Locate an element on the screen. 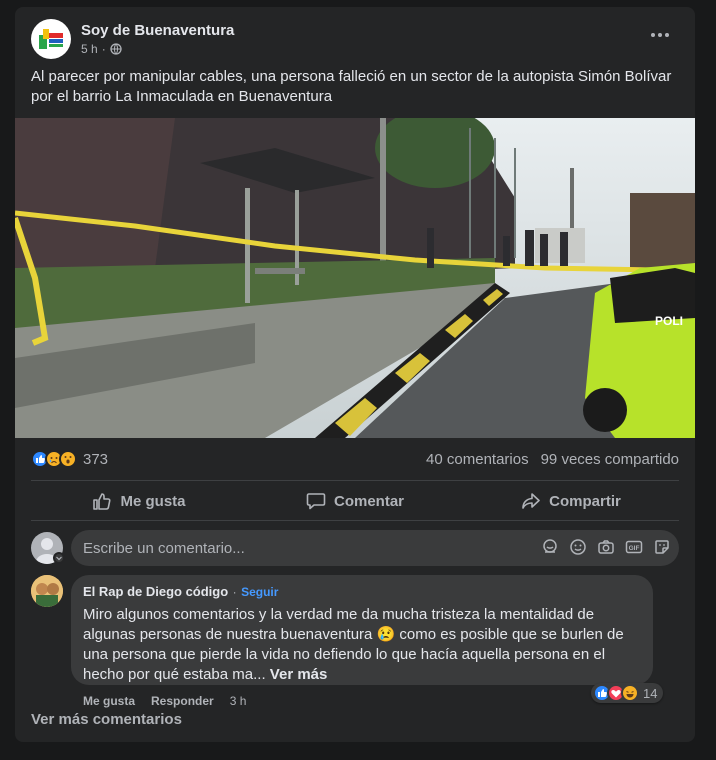  action-bar: Me gusta Comentar Compartir is located at coordinates (355, 501).